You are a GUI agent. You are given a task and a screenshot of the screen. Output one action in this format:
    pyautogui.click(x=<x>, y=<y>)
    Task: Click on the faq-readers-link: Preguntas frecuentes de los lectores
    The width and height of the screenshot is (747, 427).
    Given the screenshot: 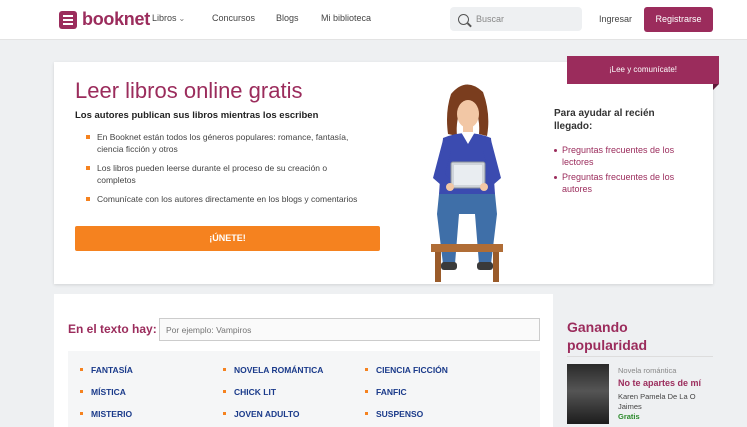 What is the action you would take?
    pyautogui.click(x=624, y=156)
    